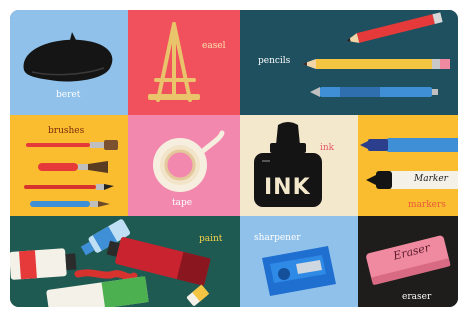  What do you see at coordinates (431, 179) in the screenshot?
I see `marker-brand-text: Marker` at bounding box center [431, 179].